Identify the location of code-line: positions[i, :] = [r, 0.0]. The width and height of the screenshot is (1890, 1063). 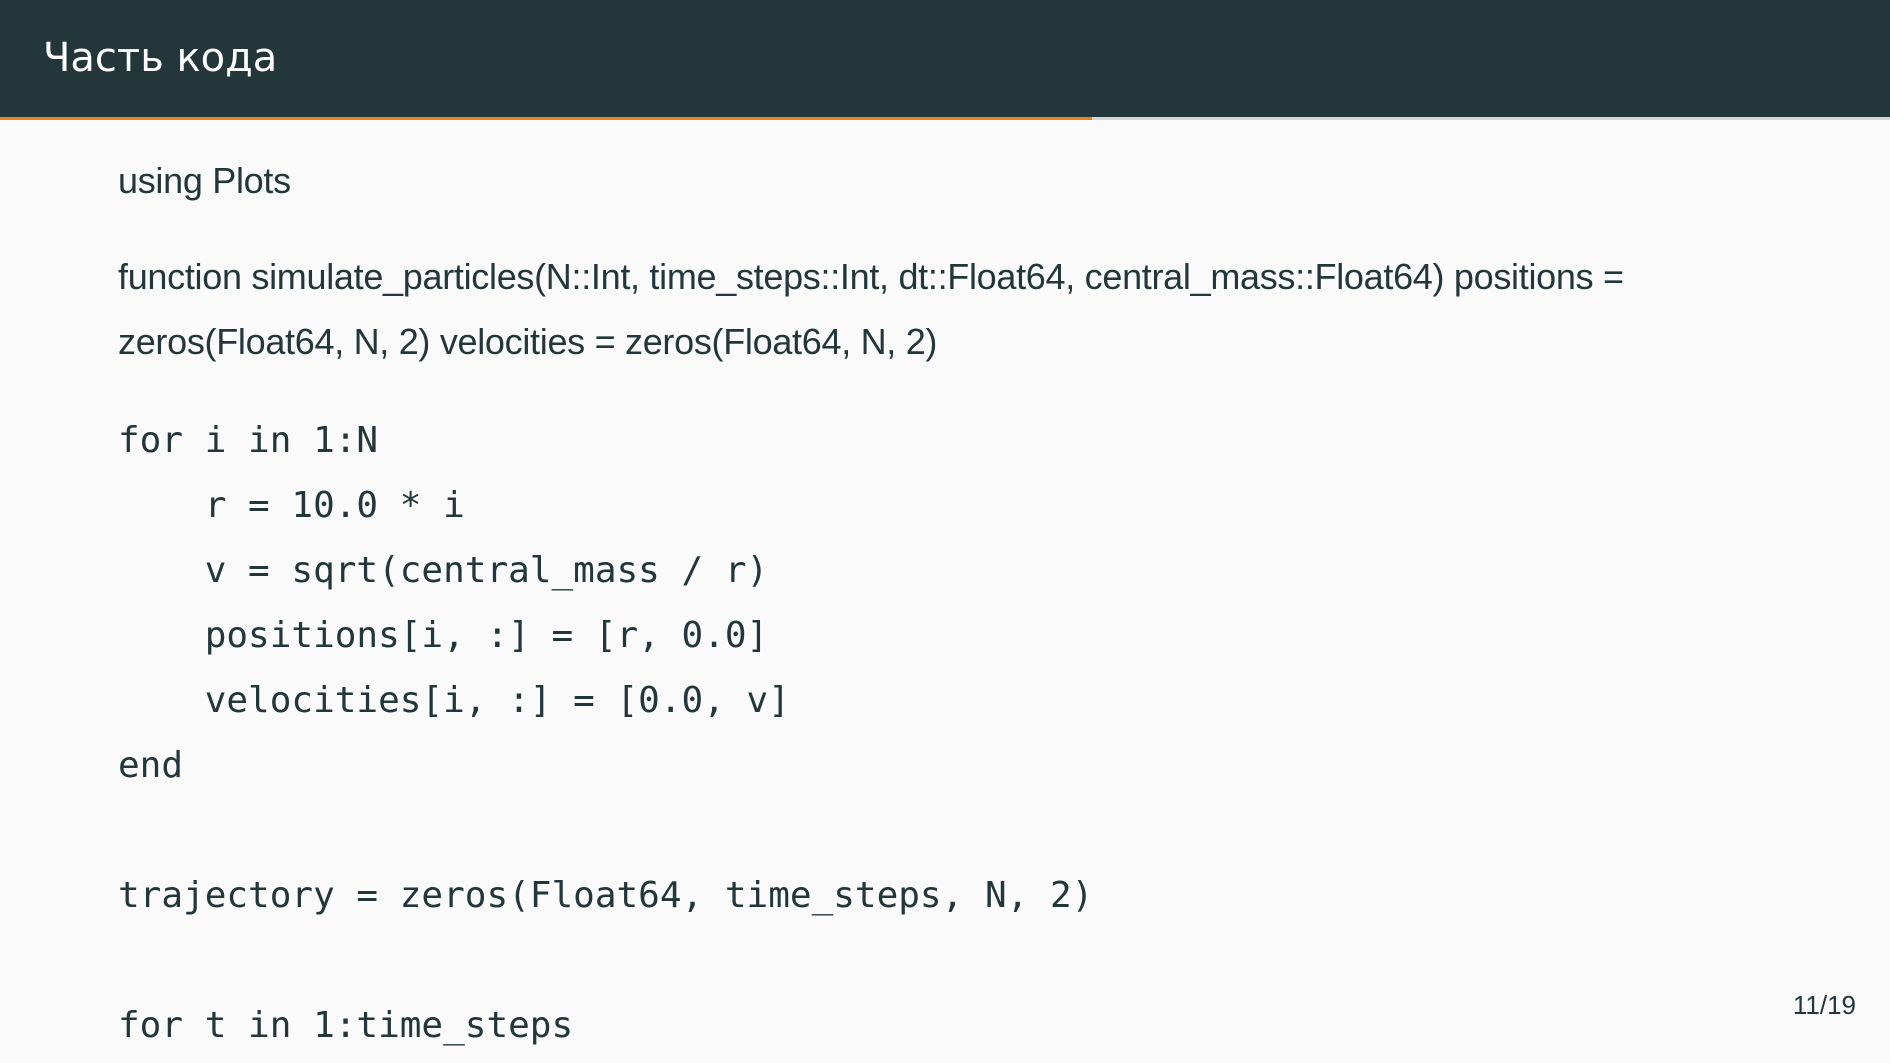
(443, 635).